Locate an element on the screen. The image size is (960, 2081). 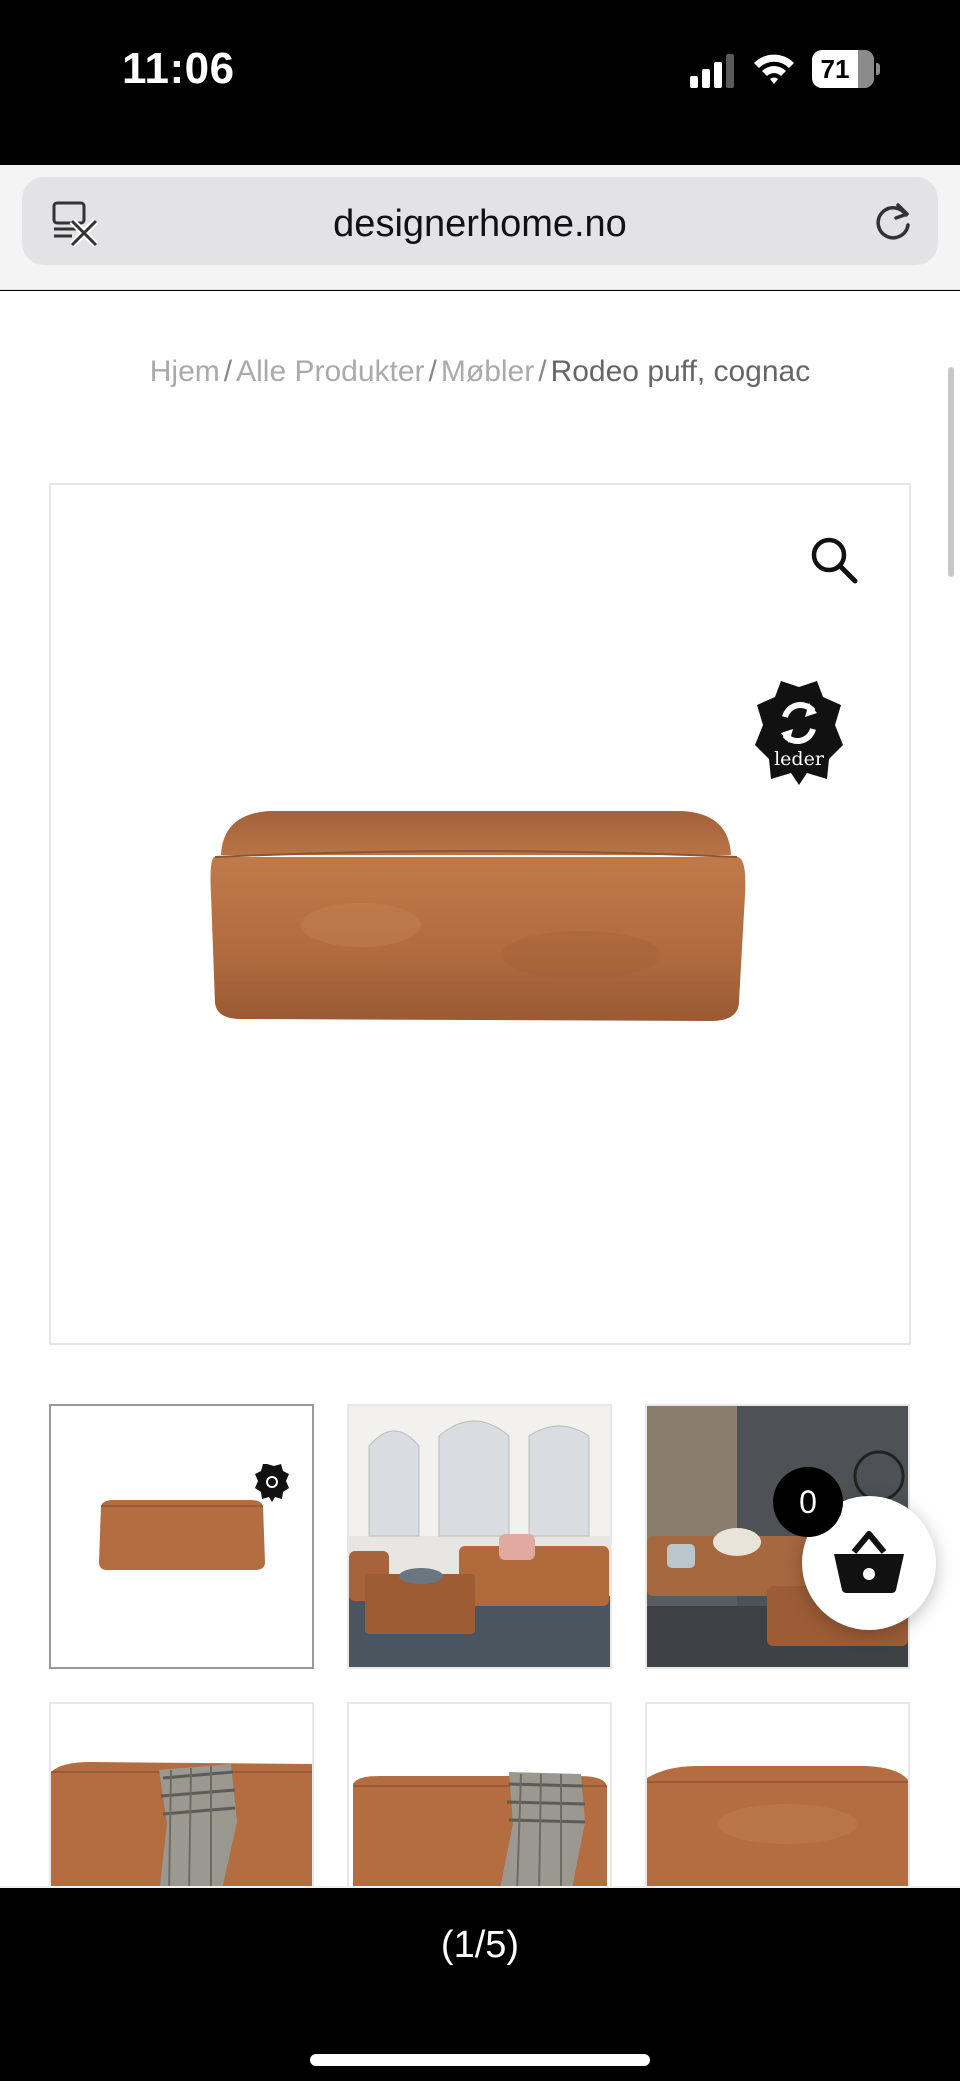
thumbnail-living-room-image is located at coordinates (479, 1536).